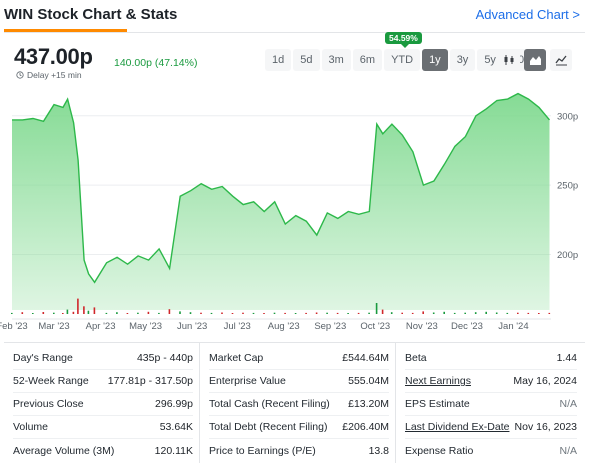 Image resolution: width=589 pixels, height=467 pixels. What do you see at coordinates (545, 381) in the screenshot?
I see `stat-value: May 16, 2024` at bounding box center [545, 381].